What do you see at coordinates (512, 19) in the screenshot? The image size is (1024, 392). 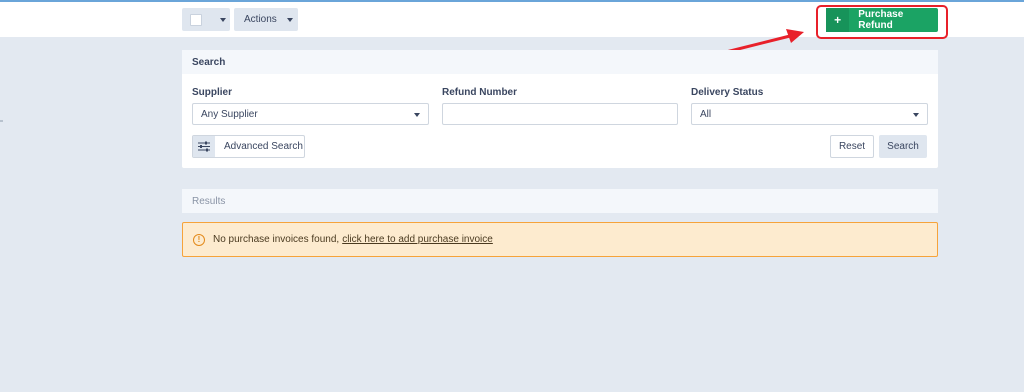 I see `top-toolbar: Actions + Purchase Refund` at bounding box center [512, 19].